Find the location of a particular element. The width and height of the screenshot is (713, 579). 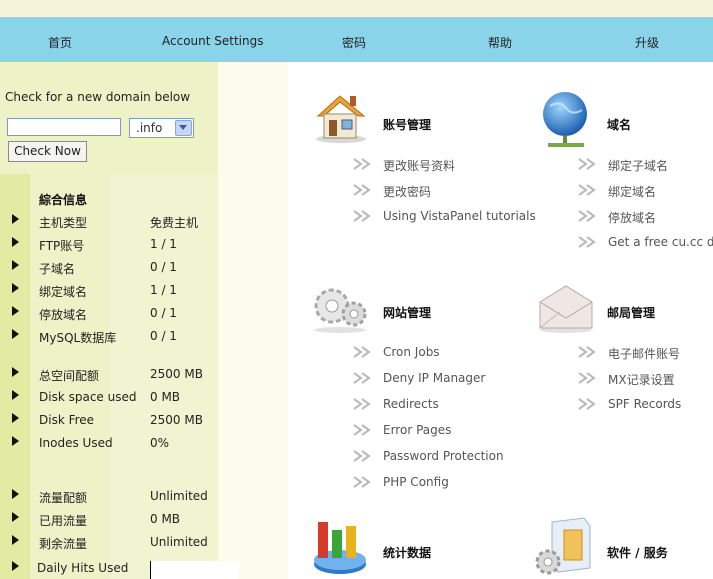

stat-label: Disk Free is located at coordinates (67, 420).